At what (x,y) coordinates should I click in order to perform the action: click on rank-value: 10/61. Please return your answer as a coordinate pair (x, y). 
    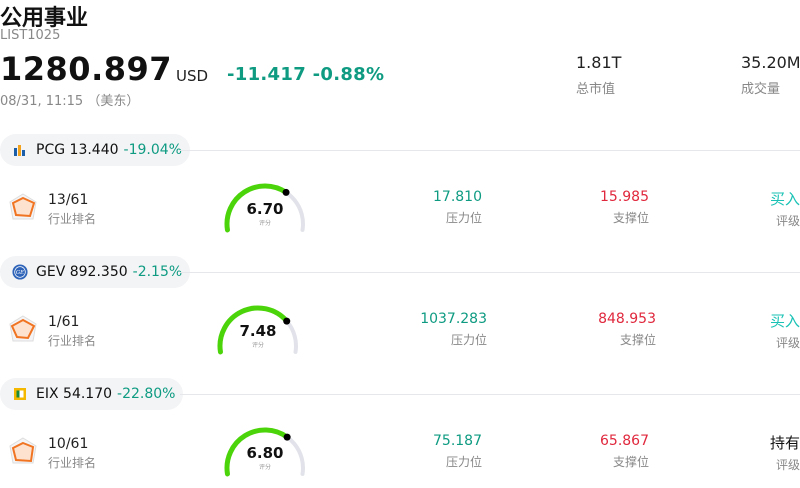
    Looking at the image, I should click on (68, 444).